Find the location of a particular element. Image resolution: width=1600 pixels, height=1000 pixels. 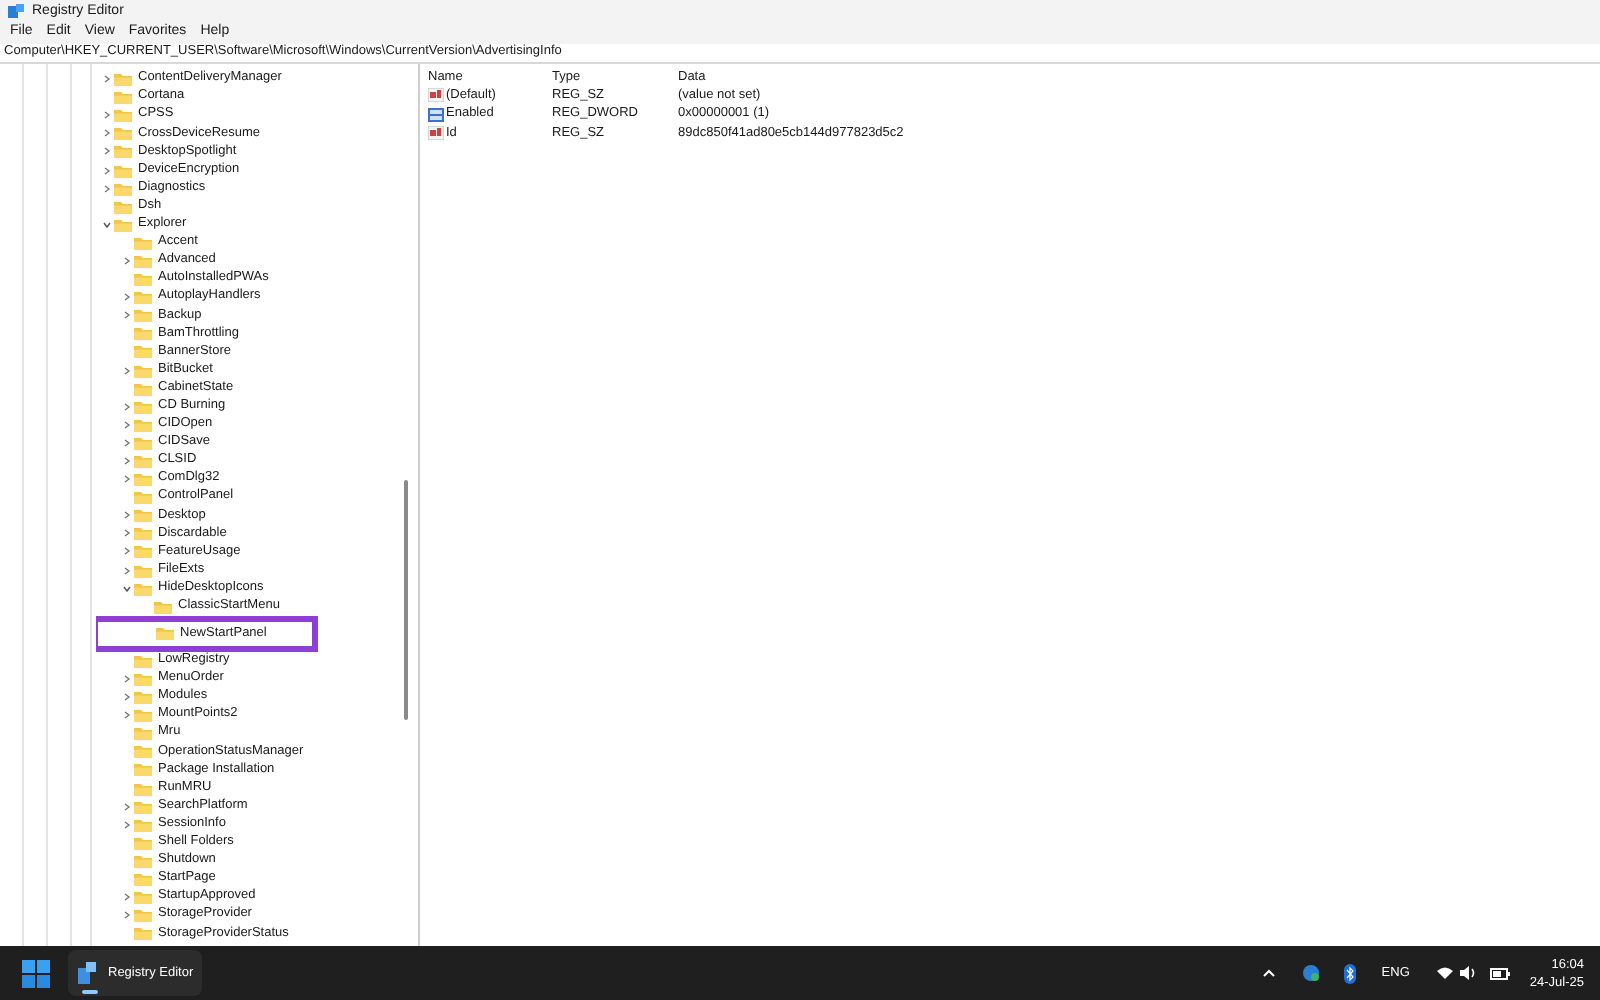

speaker-icon is located at coordinates (1467, 973).